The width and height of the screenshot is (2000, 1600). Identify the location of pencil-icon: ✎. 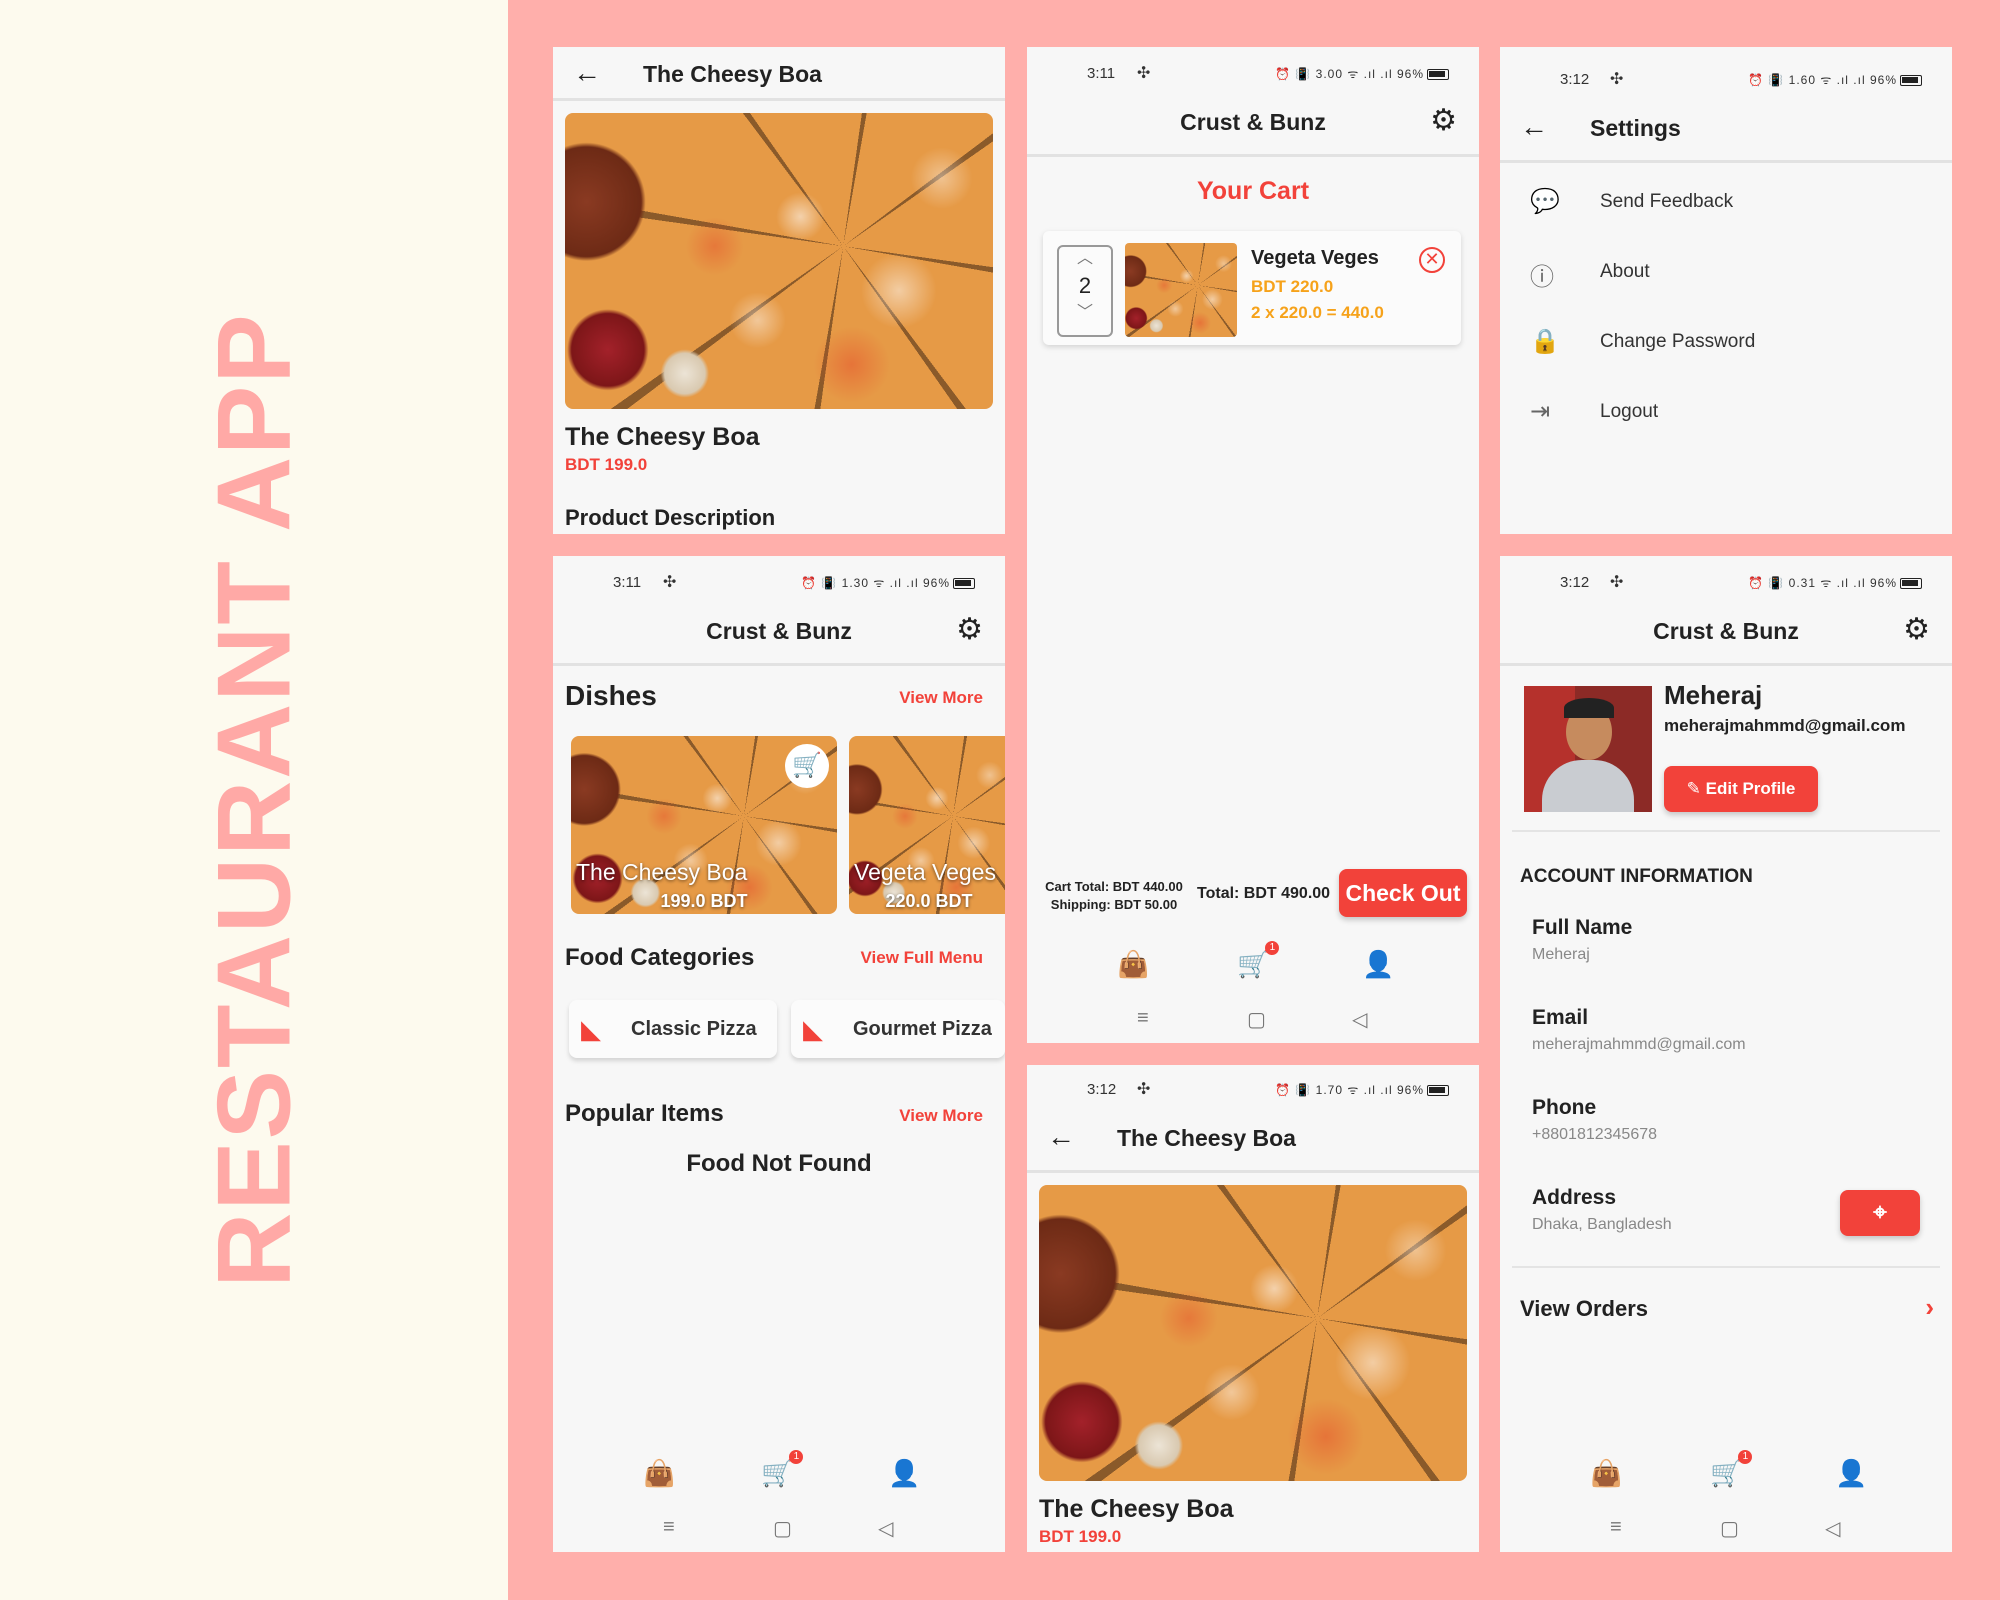
(1693, 788).